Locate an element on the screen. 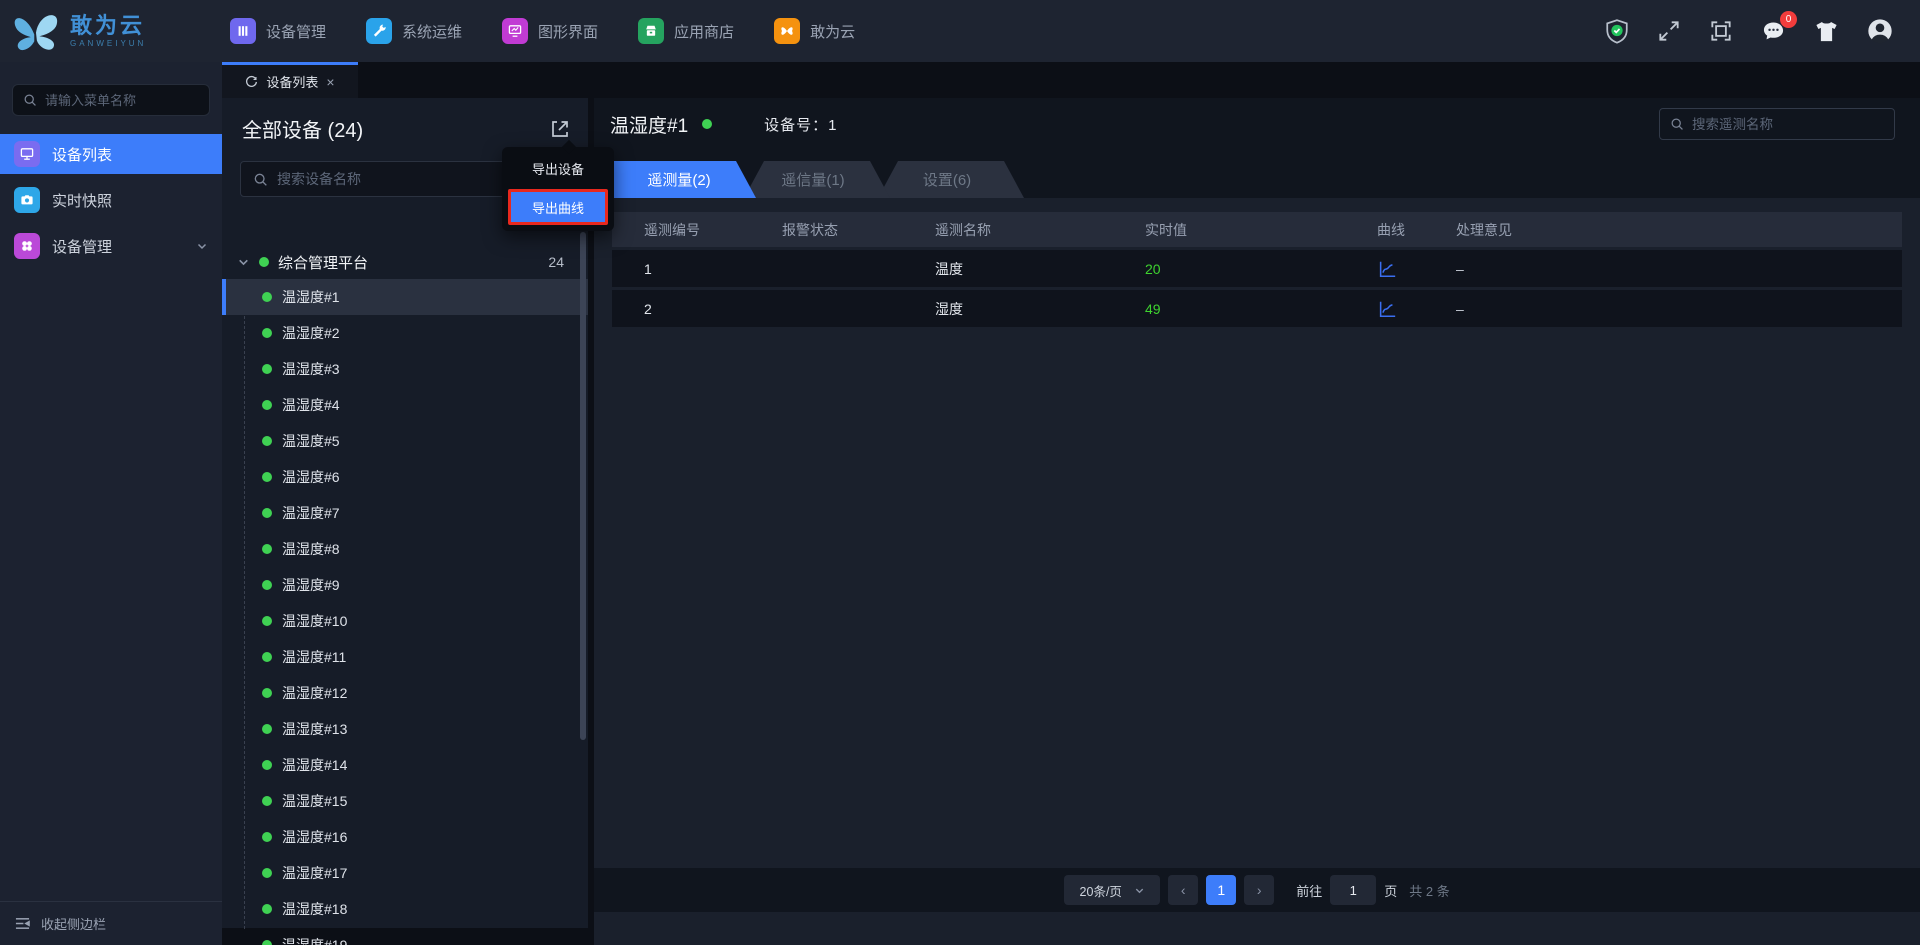 This screenshot has height=945, width=1920. nav-item-device-manage: 设备管理 is located at coordinates (278, 31).